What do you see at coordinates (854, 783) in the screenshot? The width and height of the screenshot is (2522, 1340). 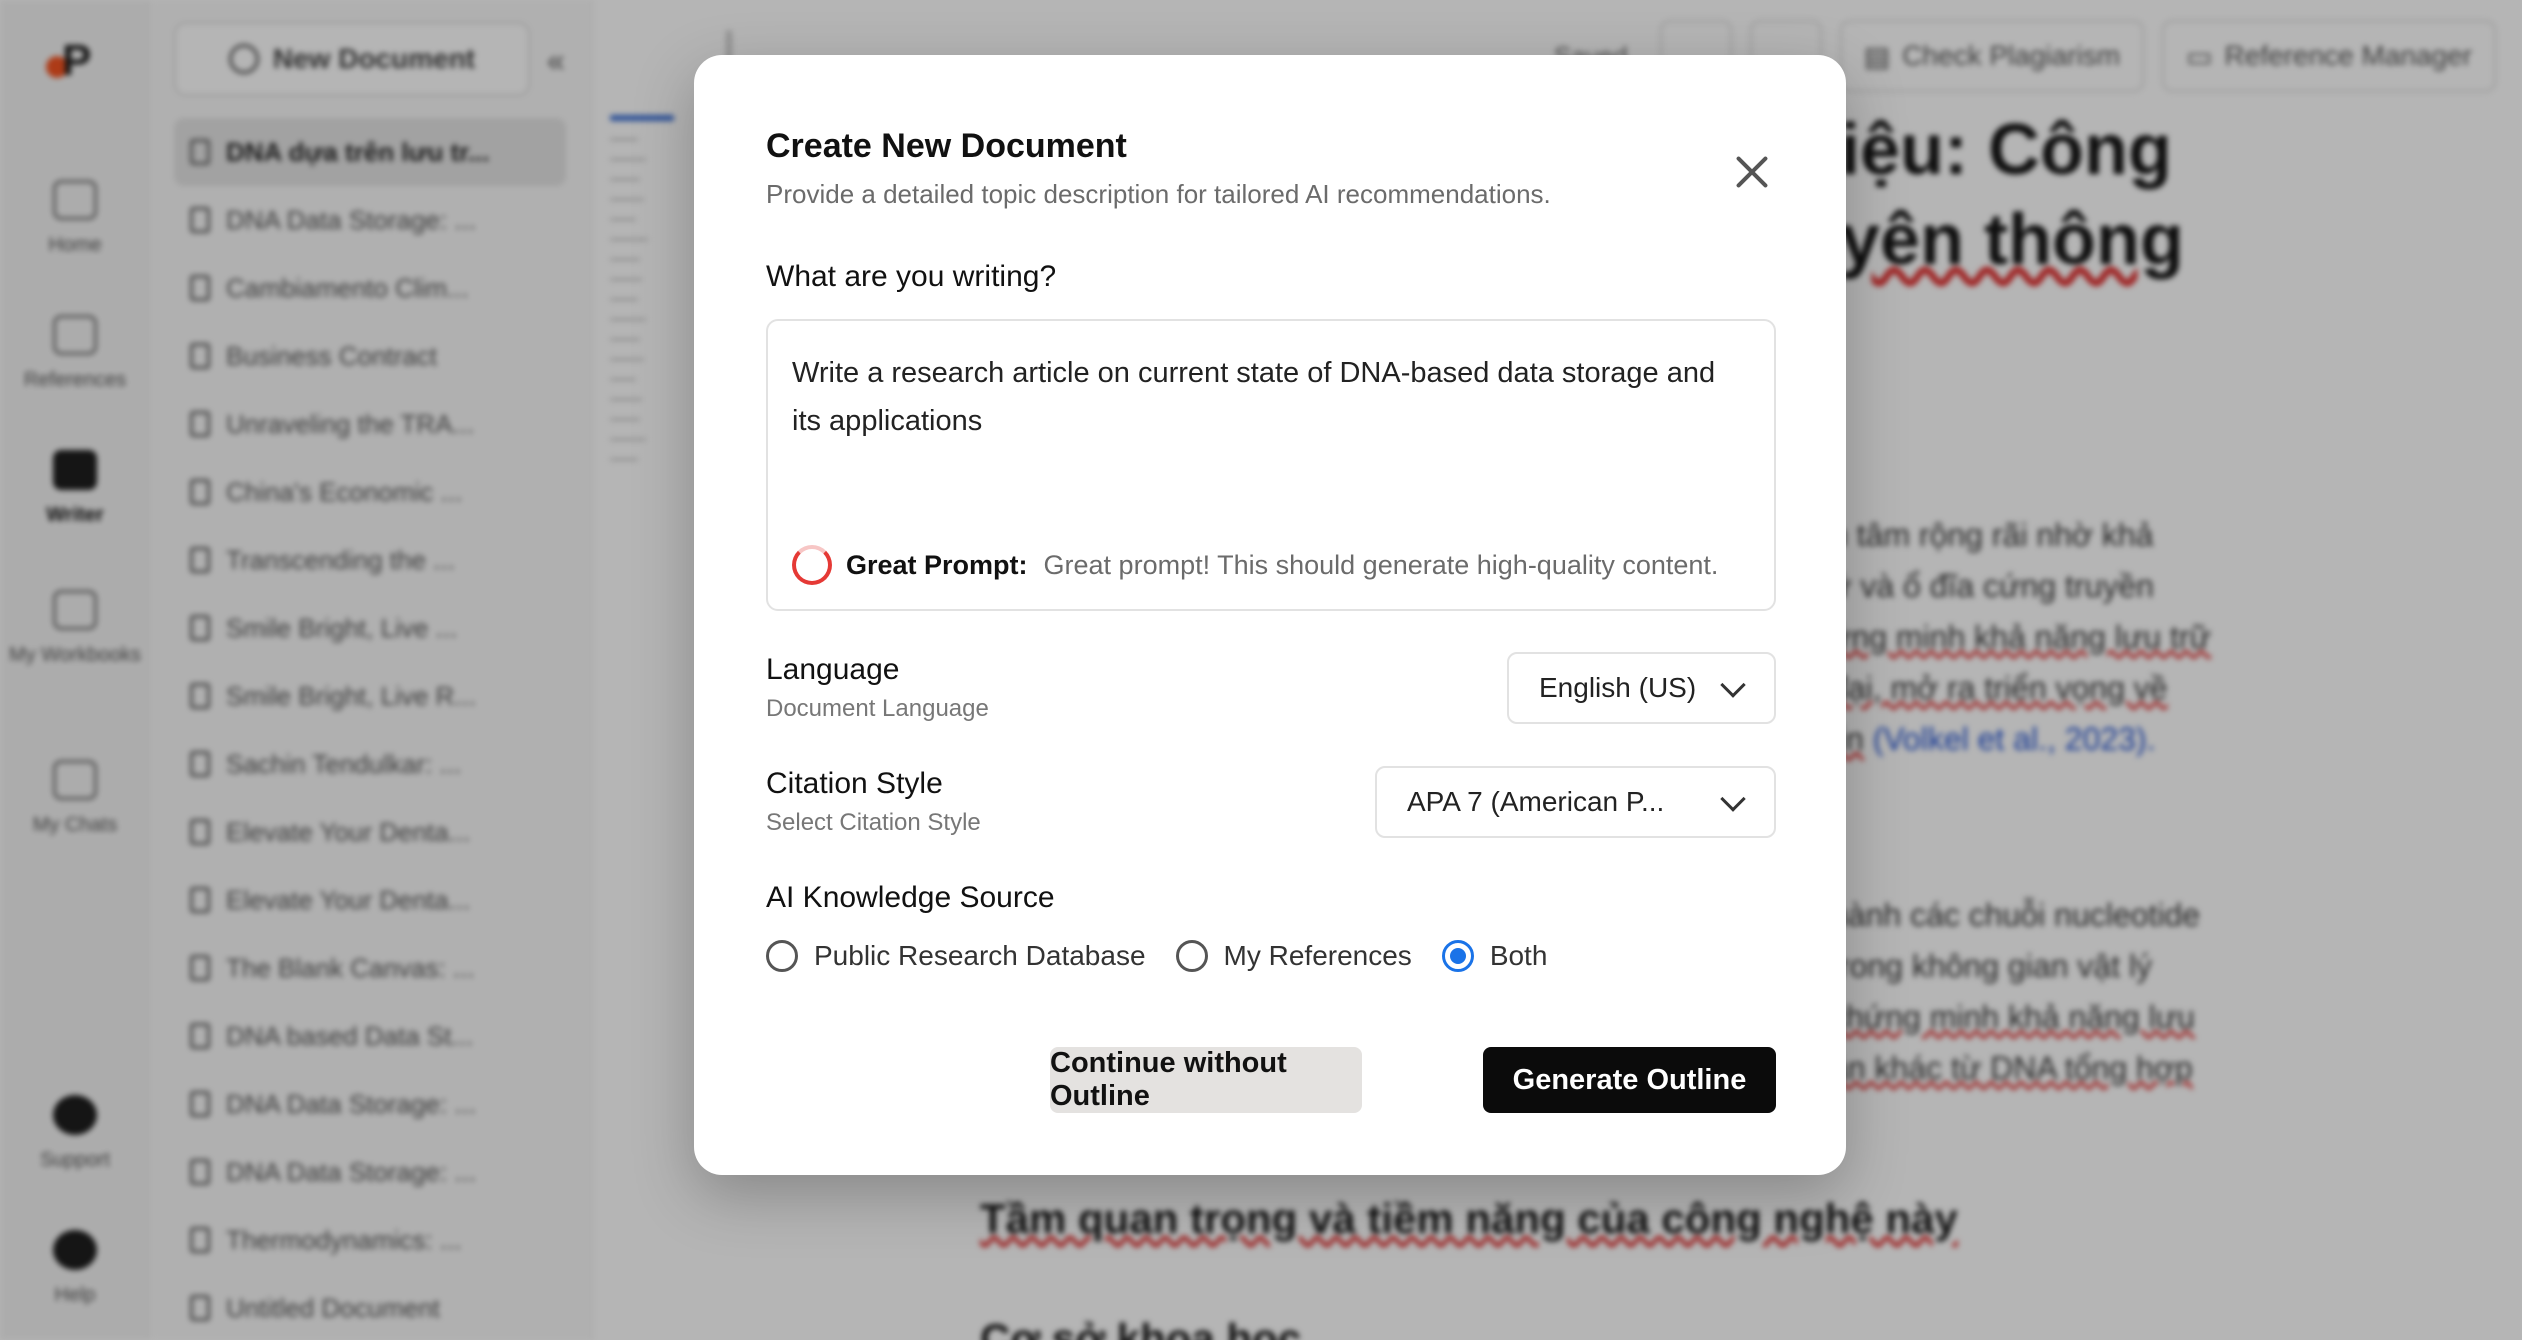 I see `citation-style-label: Citation Style` at bounding box center [854, 783].